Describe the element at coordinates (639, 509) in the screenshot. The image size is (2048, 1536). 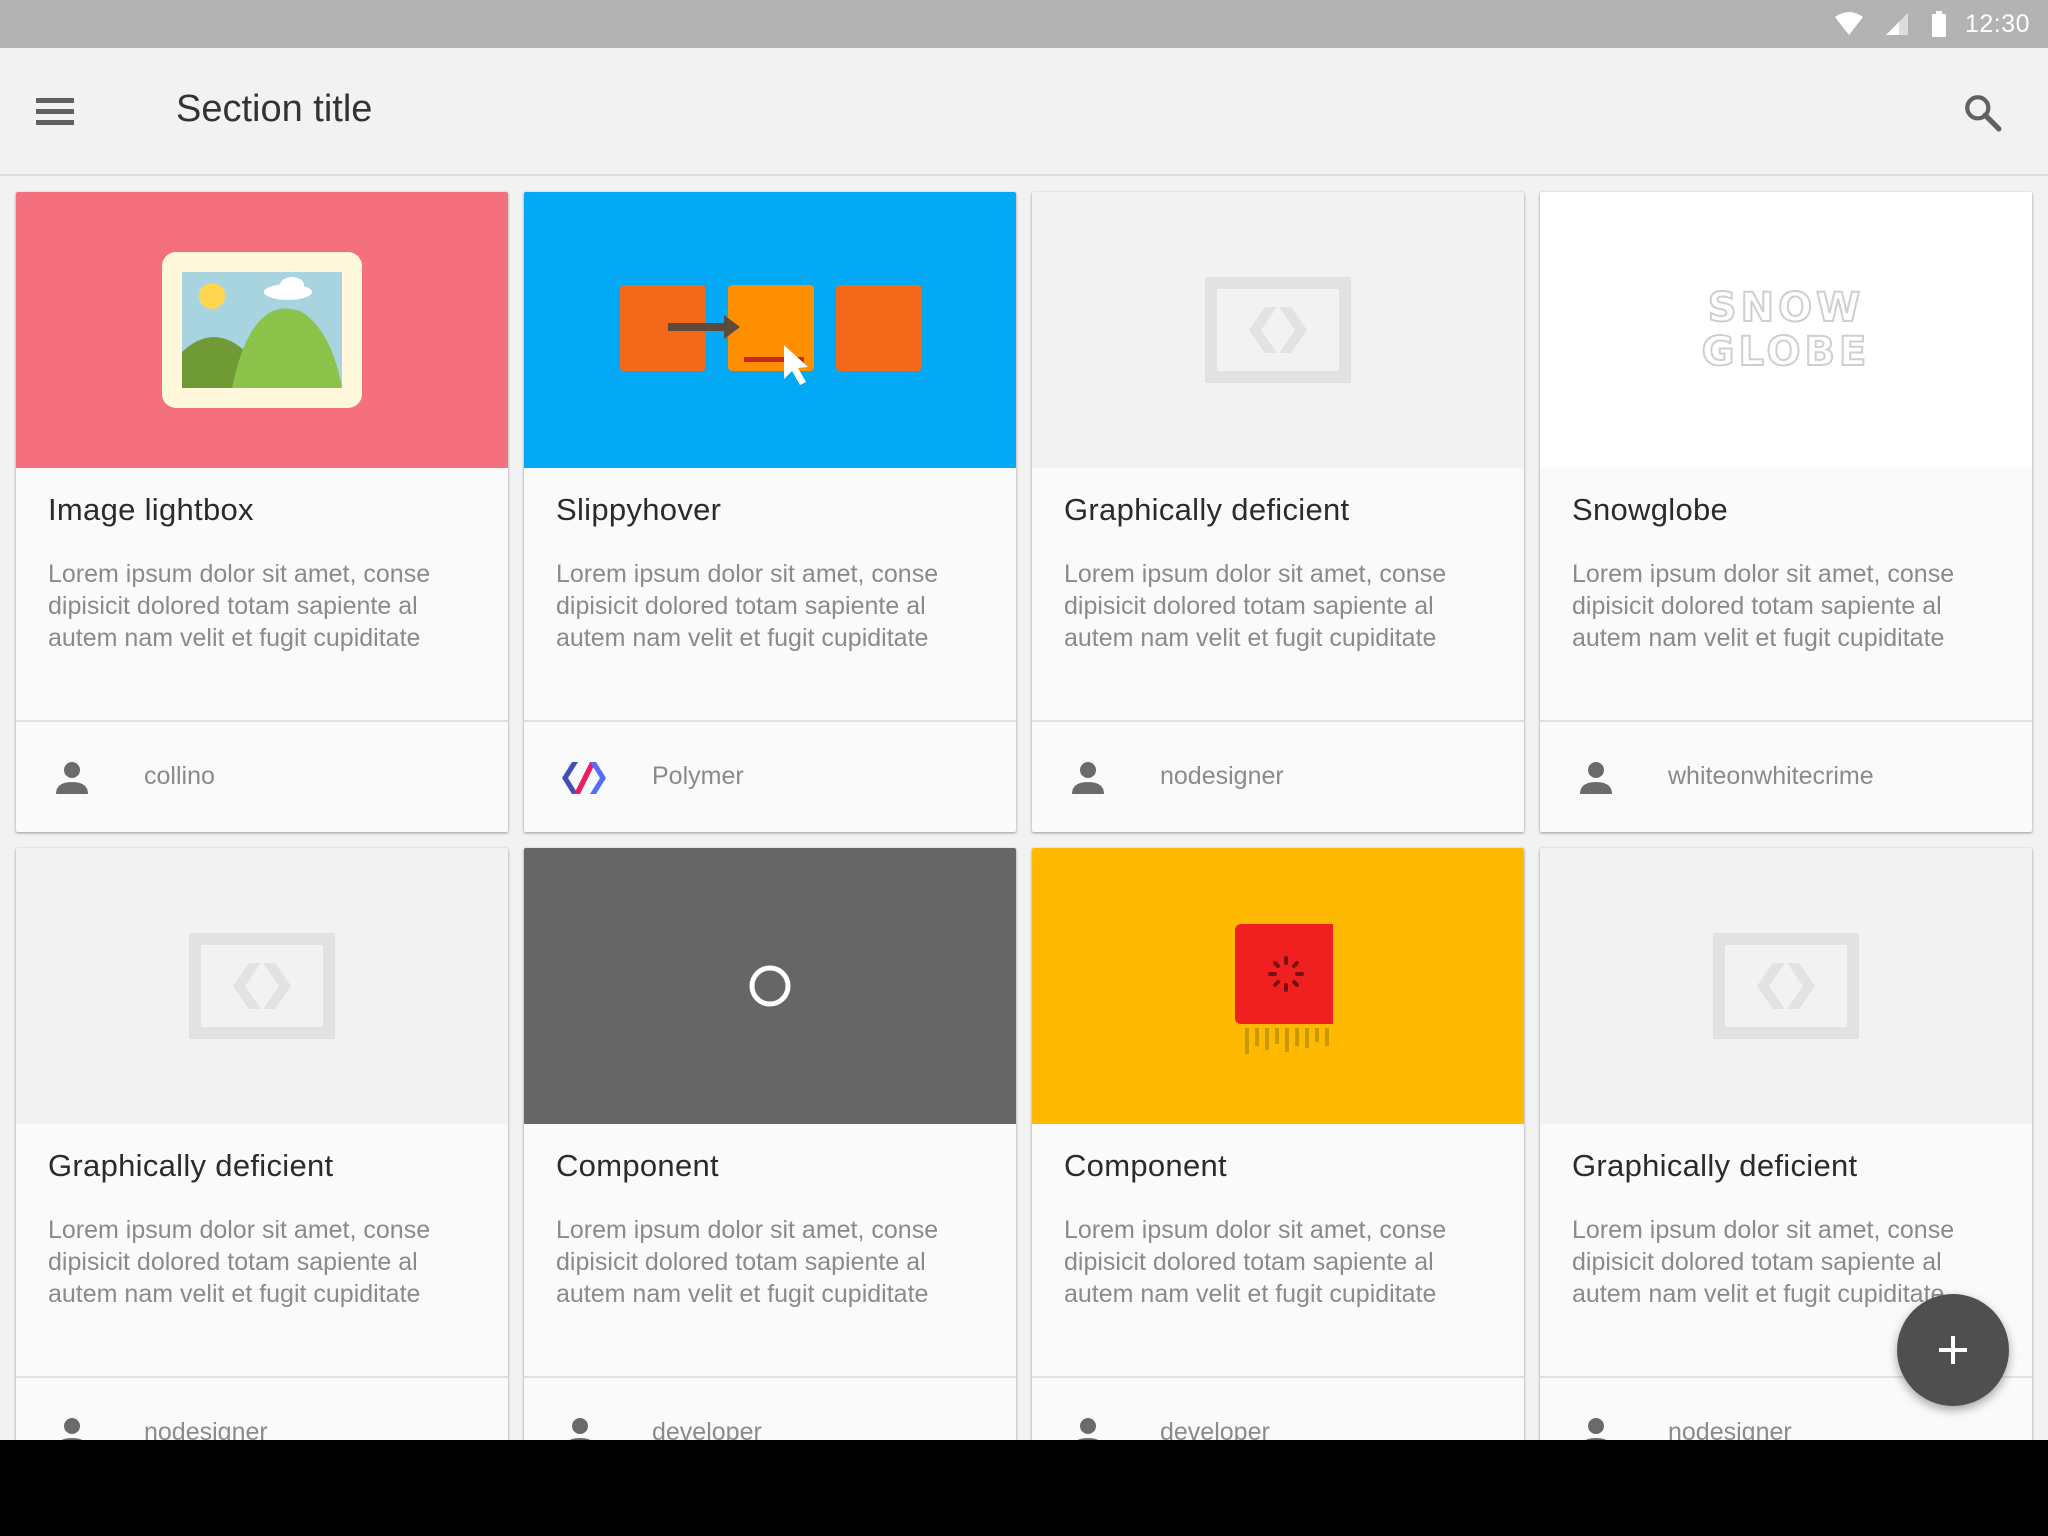
I see `card-title: Slippyhover` at that location.